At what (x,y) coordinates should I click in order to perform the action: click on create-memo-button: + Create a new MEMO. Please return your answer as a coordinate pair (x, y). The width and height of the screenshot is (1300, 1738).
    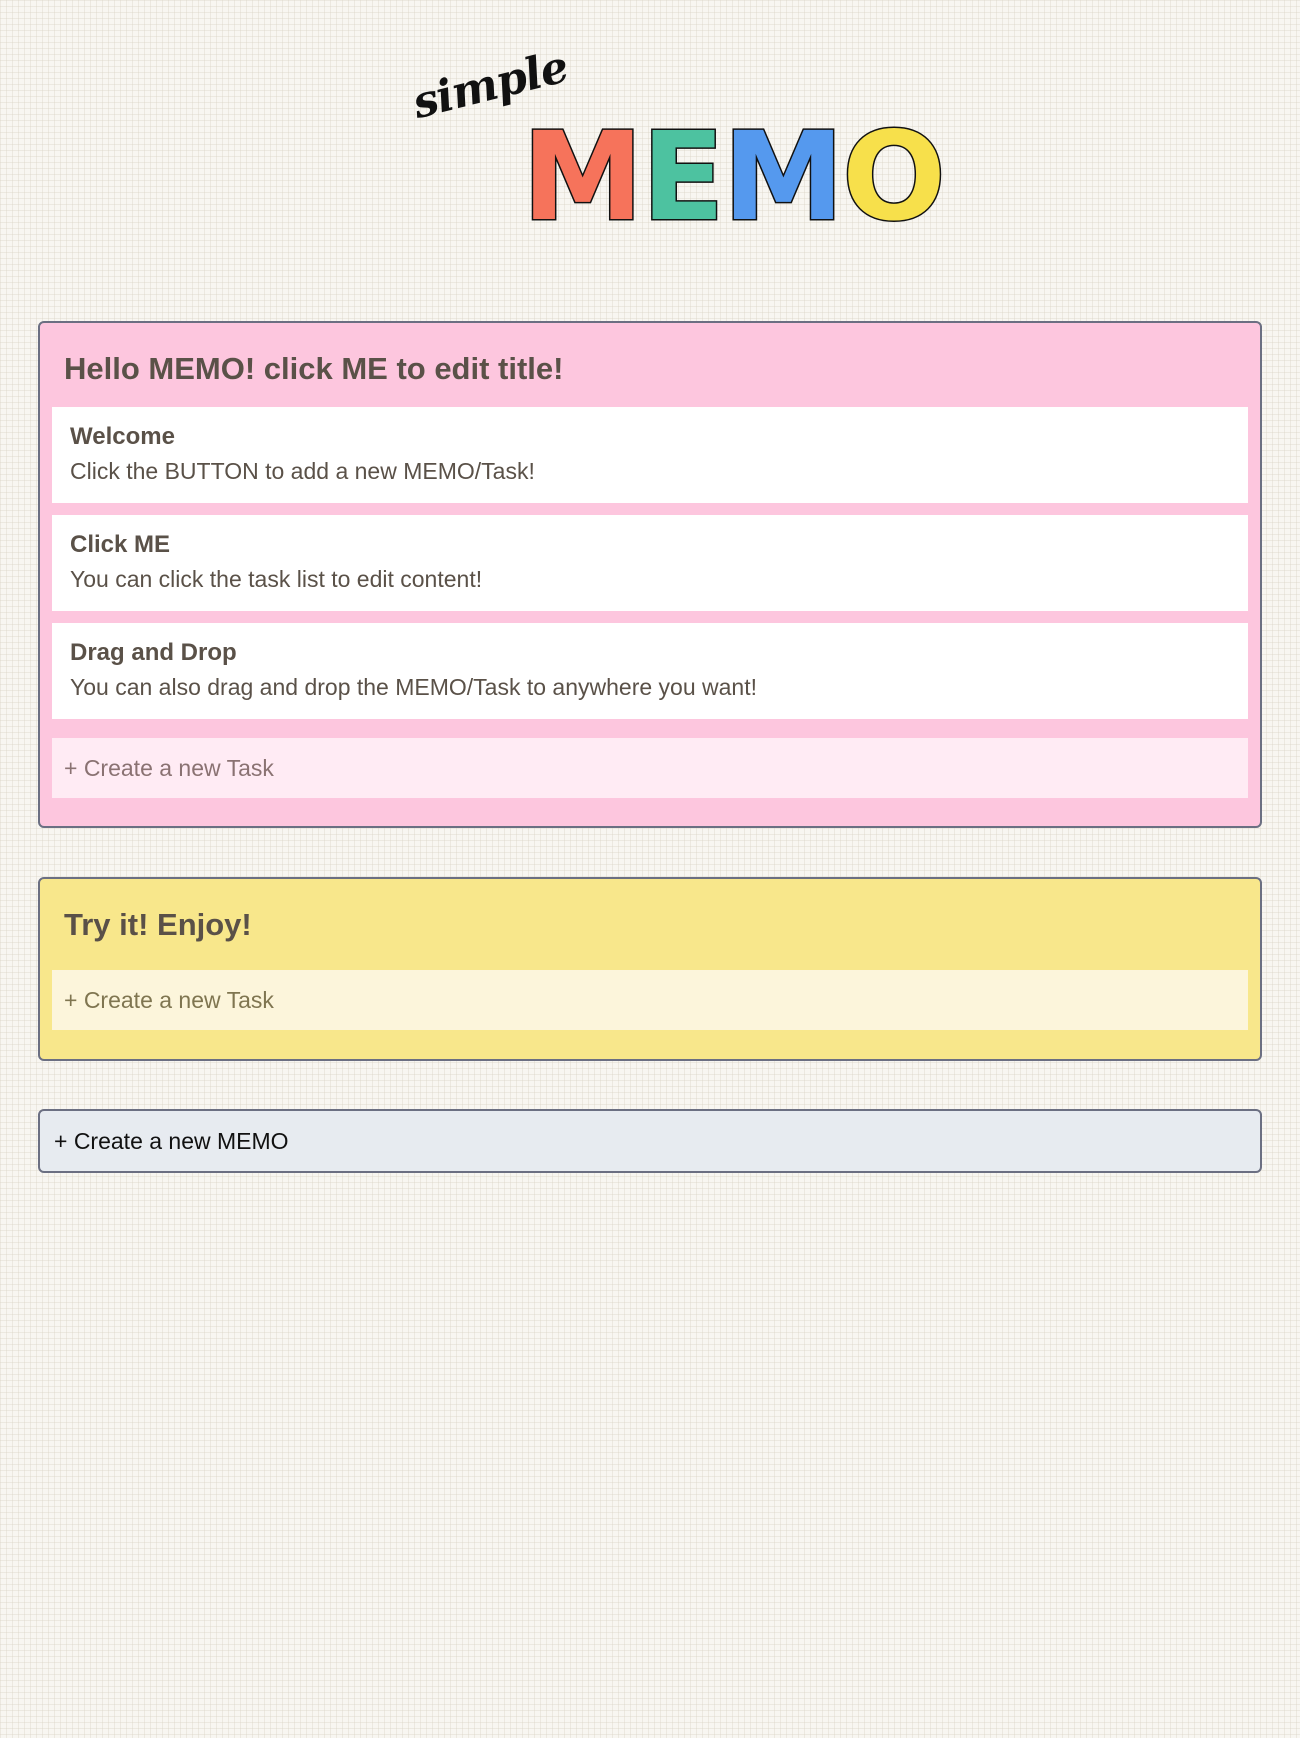
    Looking at the image, I should click on (650, 1141).